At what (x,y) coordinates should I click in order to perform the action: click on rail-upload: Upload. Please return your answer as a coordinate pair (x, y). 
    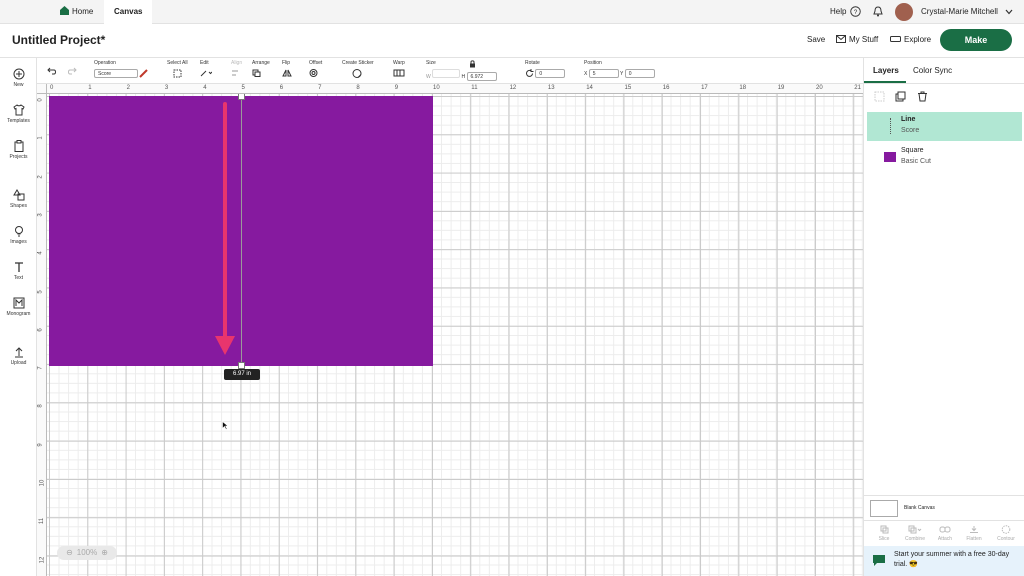
    Looking at the image, I should click on (18, 356).